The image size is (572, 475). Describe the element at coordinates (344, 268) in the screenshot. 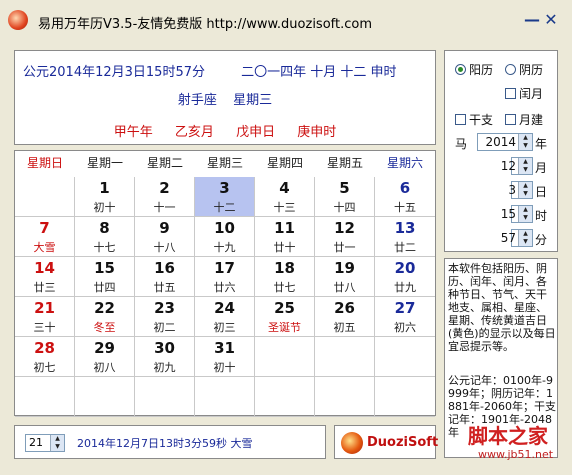

I see `day-number: 19` at that location.